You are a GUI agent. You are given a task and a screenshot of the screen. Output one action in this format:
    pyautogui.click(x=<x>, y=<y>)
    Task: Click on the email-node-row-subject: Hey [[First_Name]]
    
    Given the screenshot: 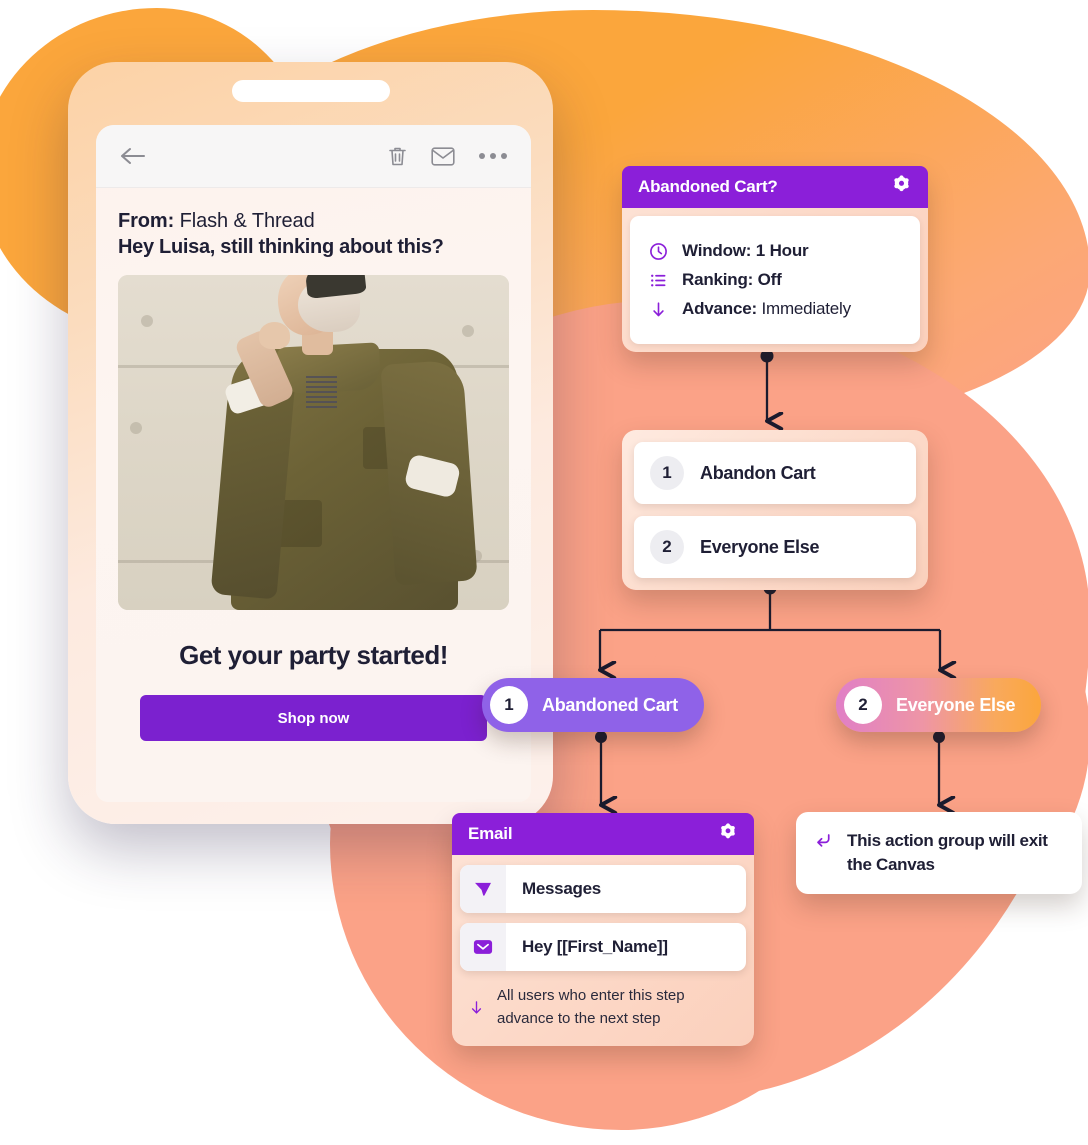 What is the action you would take?
    pyautogui.click(x=603, y=947)
    